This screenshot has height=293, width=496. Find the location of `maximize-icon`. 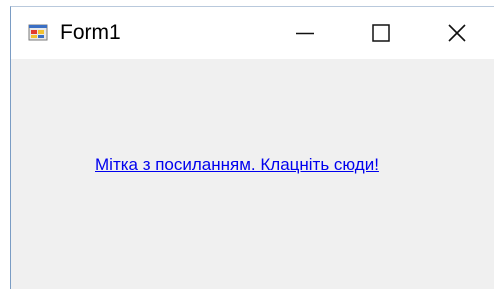

maximize-icon is located at coordinates (381, 33).